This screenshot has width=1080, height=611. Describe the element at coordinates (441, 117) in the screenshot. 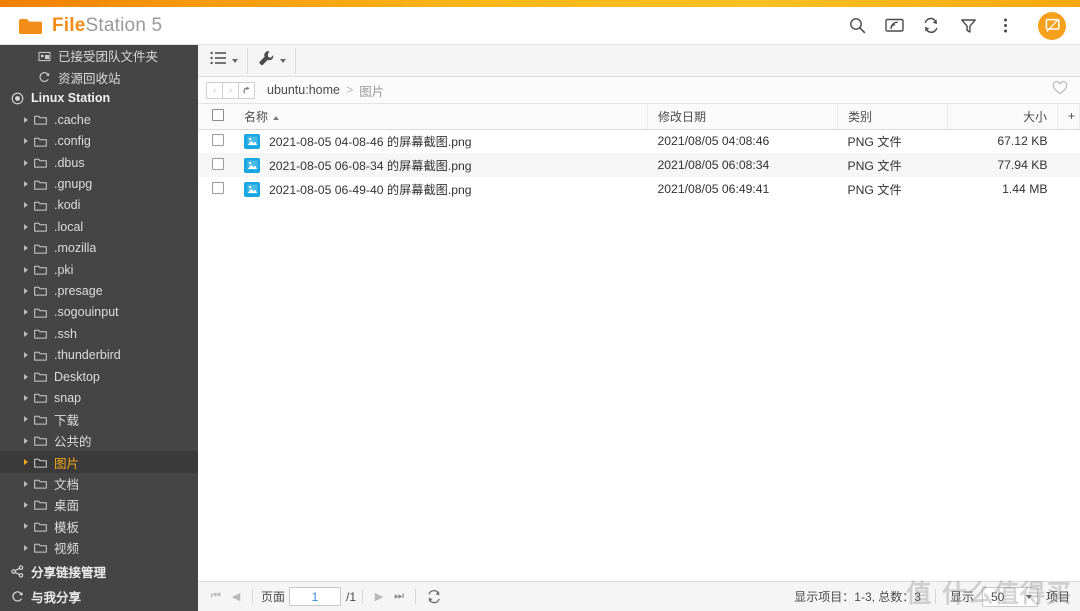

I see `column-header-name: 名称` at that location.